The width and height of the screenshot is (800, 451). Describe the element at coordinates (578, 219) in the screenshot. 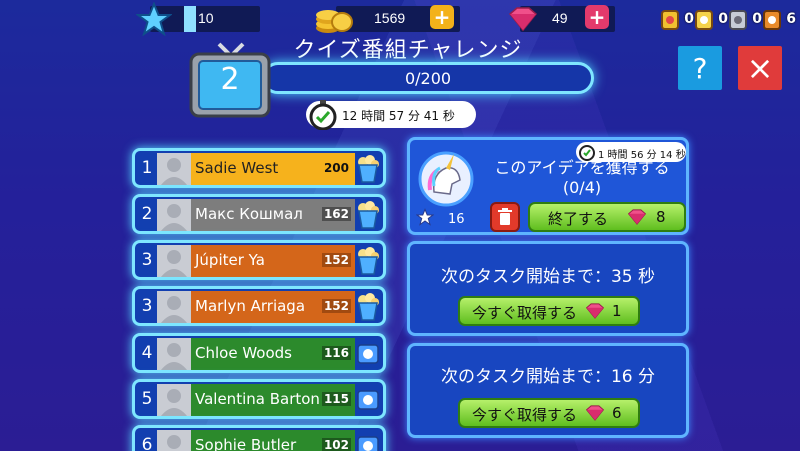

I see `finish-label: 終了する` at that location.